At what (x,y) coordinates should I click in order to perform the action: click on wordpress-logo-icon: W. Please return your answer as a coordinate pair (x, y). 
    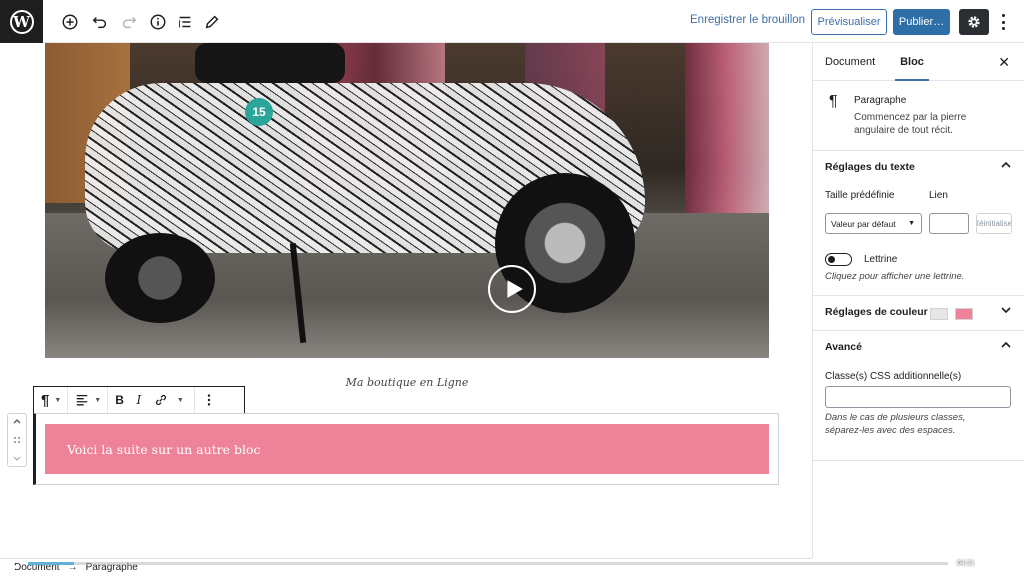
    Looking at the image, I should click on (21, 21).